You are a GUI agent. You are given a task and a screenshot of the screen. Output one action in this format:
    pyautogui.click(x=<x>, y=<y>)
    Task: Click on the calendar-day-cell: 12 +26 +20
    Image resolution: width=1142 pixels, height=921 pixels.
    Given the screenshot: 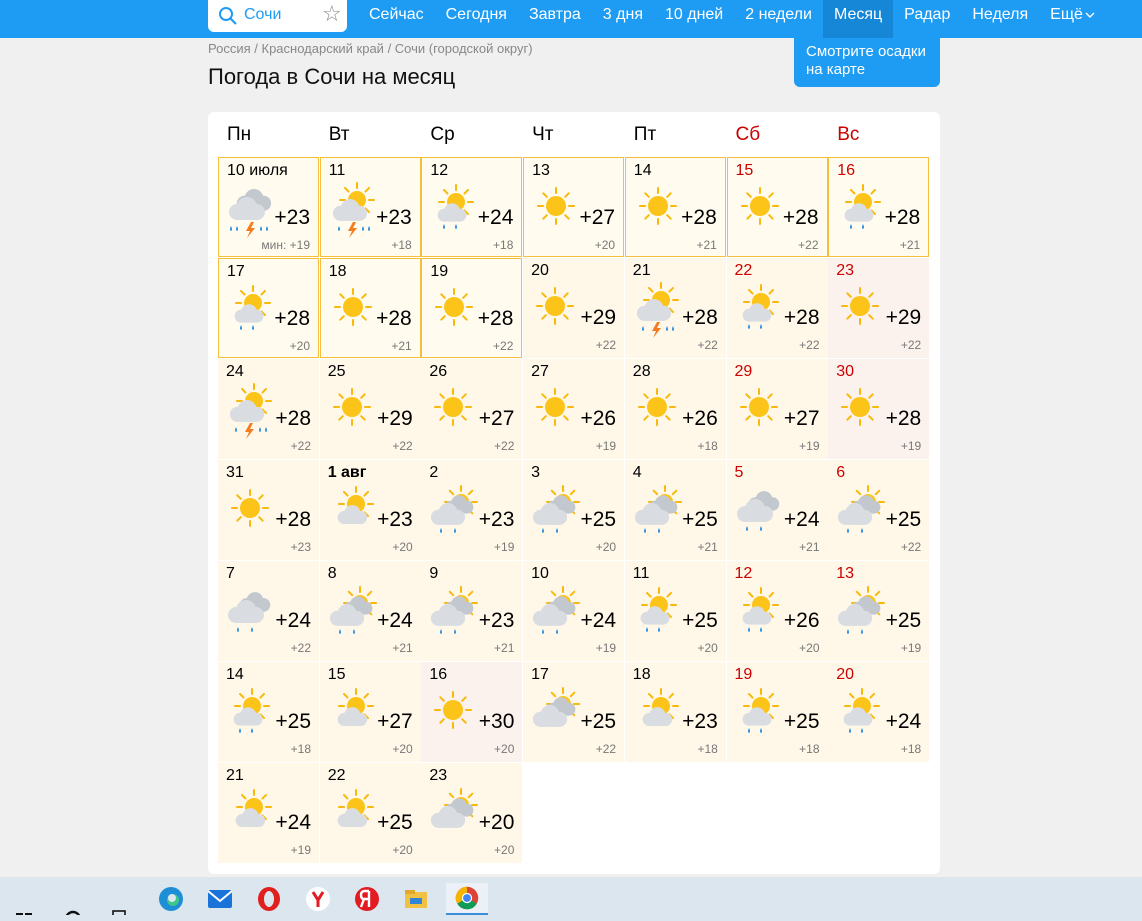 What is the action you would take?
    pyautogui.click(x=777, y=611)
    